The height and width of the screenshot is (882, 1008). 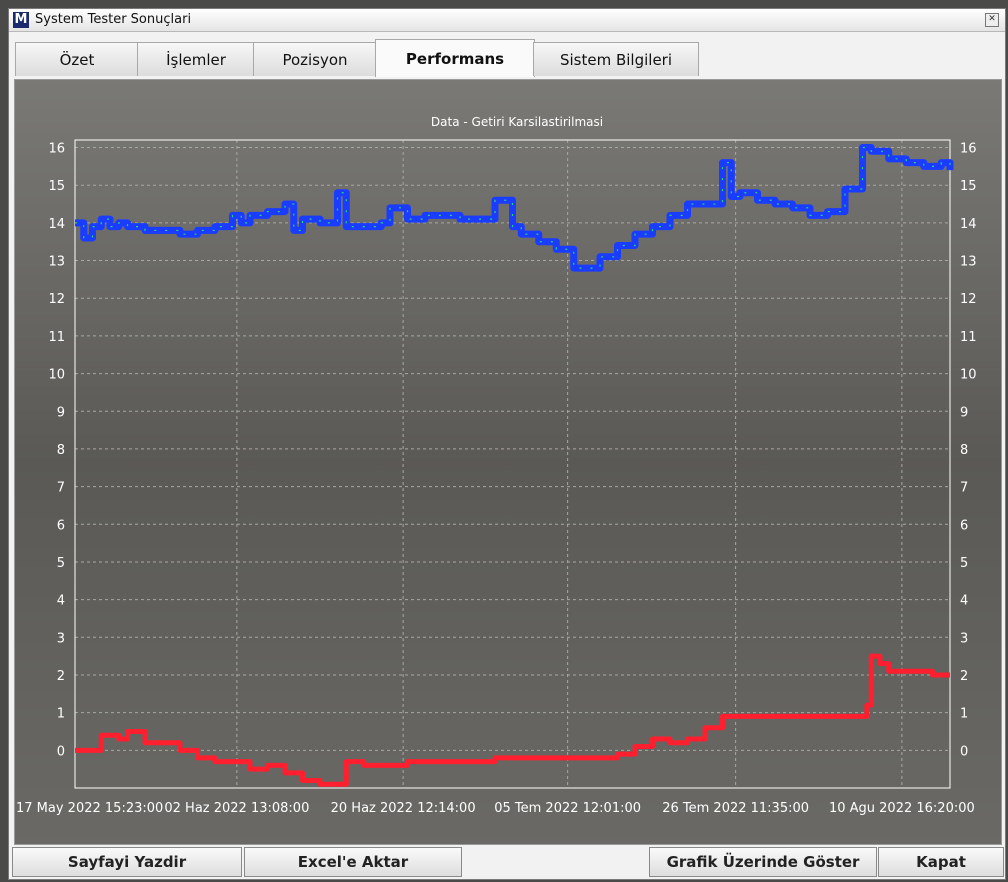 I want to click on y-tick-label-left: 16, so click(x=56, y=149).